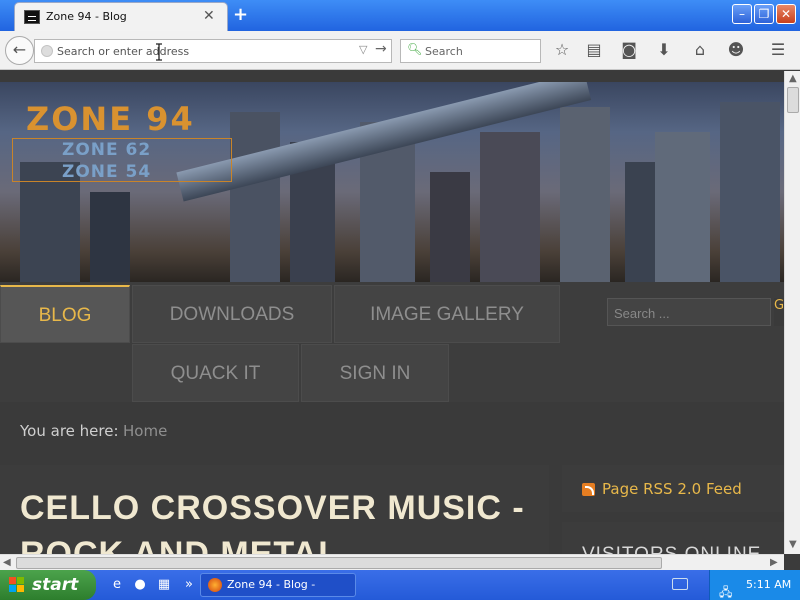 Image resolution: width=800 pixels, height=600 pixels. I want to click on logo-sub-text: ZONE 54, so click(107, 172).